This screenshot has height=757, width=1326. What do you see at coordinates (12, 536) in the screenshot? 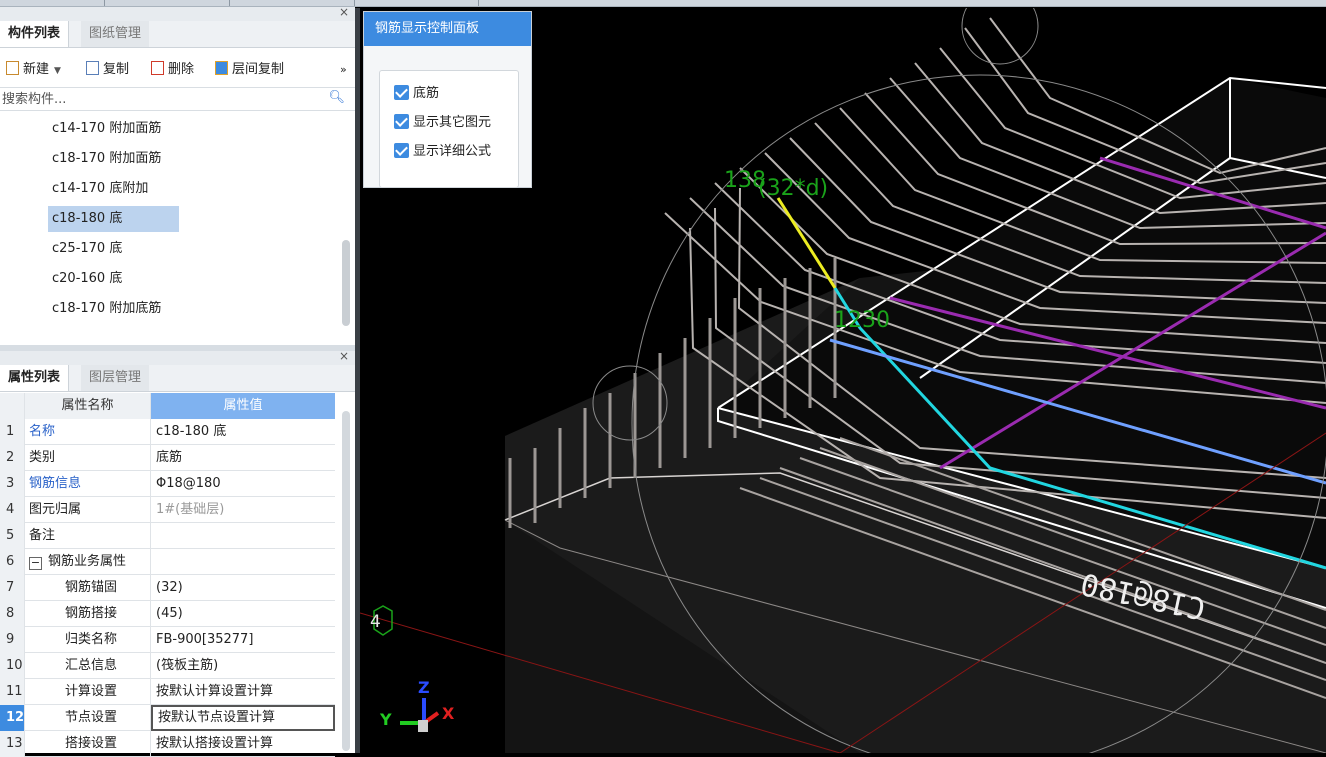
I see `row-index: 5` at bounding box center [12, 536].